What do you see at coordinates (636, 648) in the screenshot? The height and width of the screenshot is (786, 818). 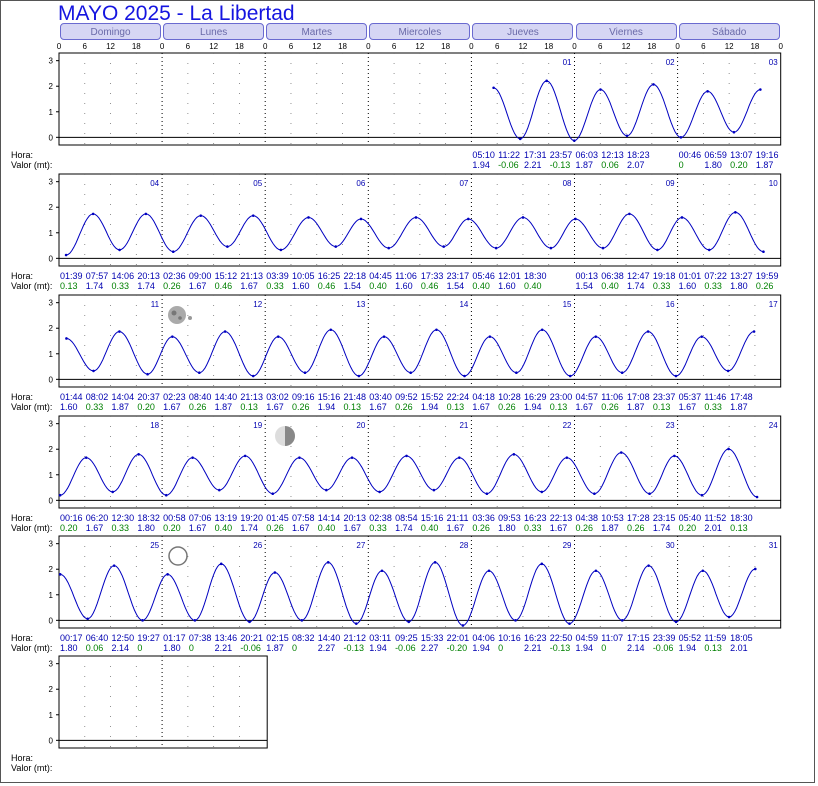 I see `extreme-value: 2.14` at bounding box center [636, 648].